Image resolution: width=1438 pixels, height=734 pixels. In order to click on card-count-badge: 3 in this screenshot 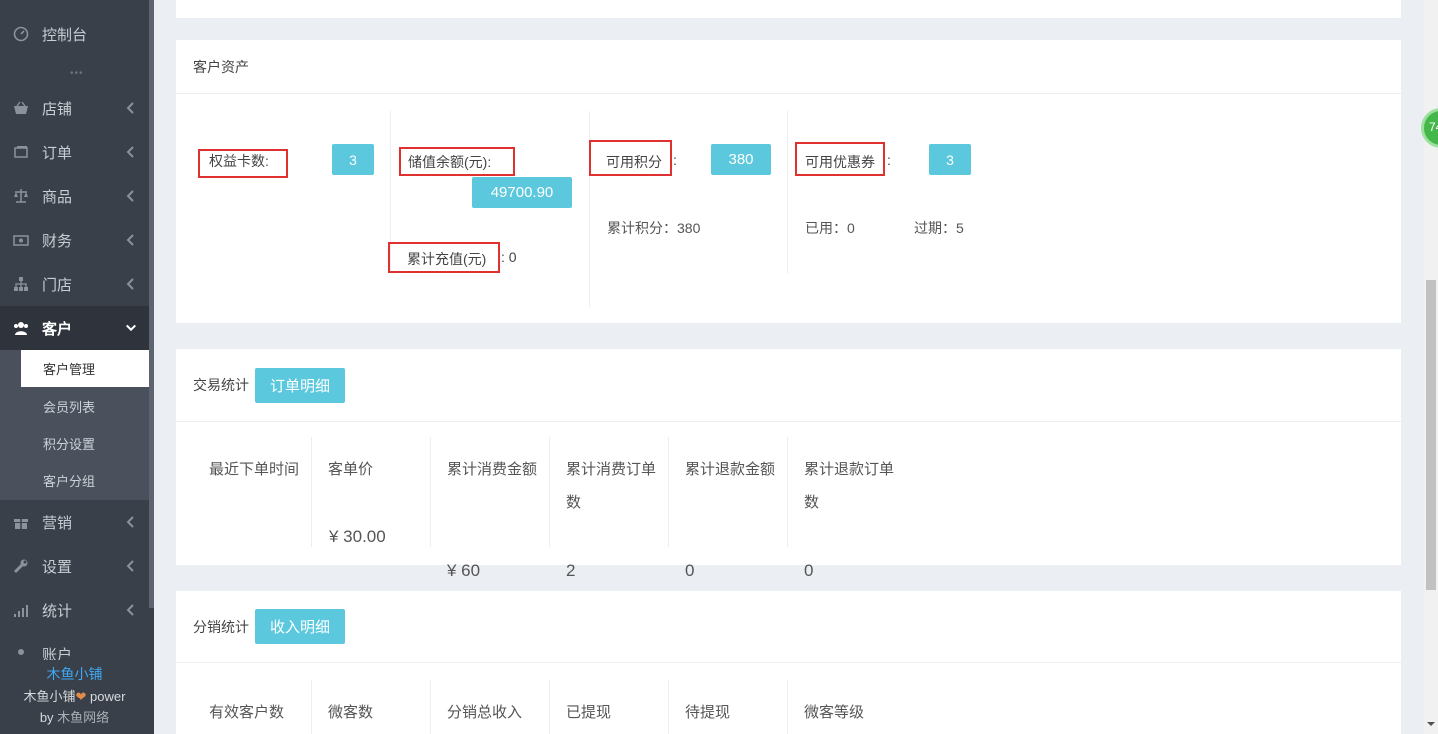, I will do `click(353, 159)`.